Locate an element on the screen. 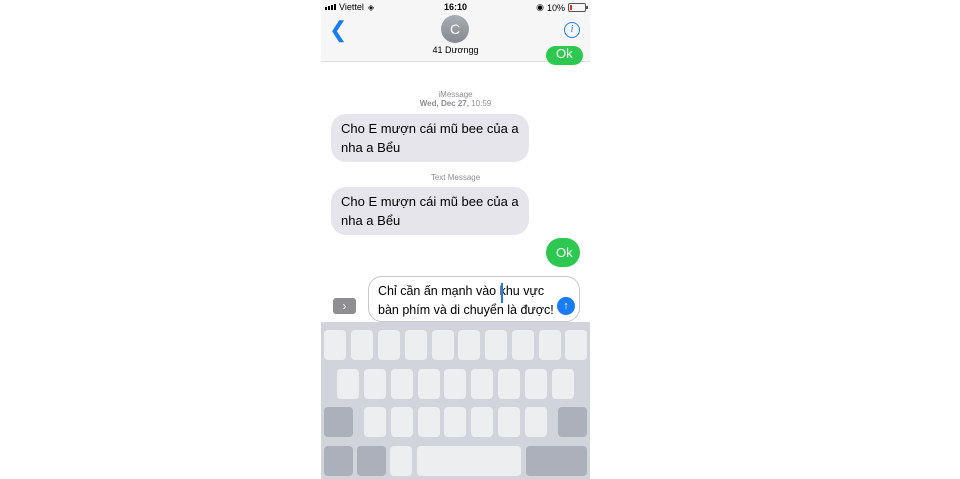 The image size is (960, 479). orientation-lock-icon: ◉ is located at coordinates (540, 7).